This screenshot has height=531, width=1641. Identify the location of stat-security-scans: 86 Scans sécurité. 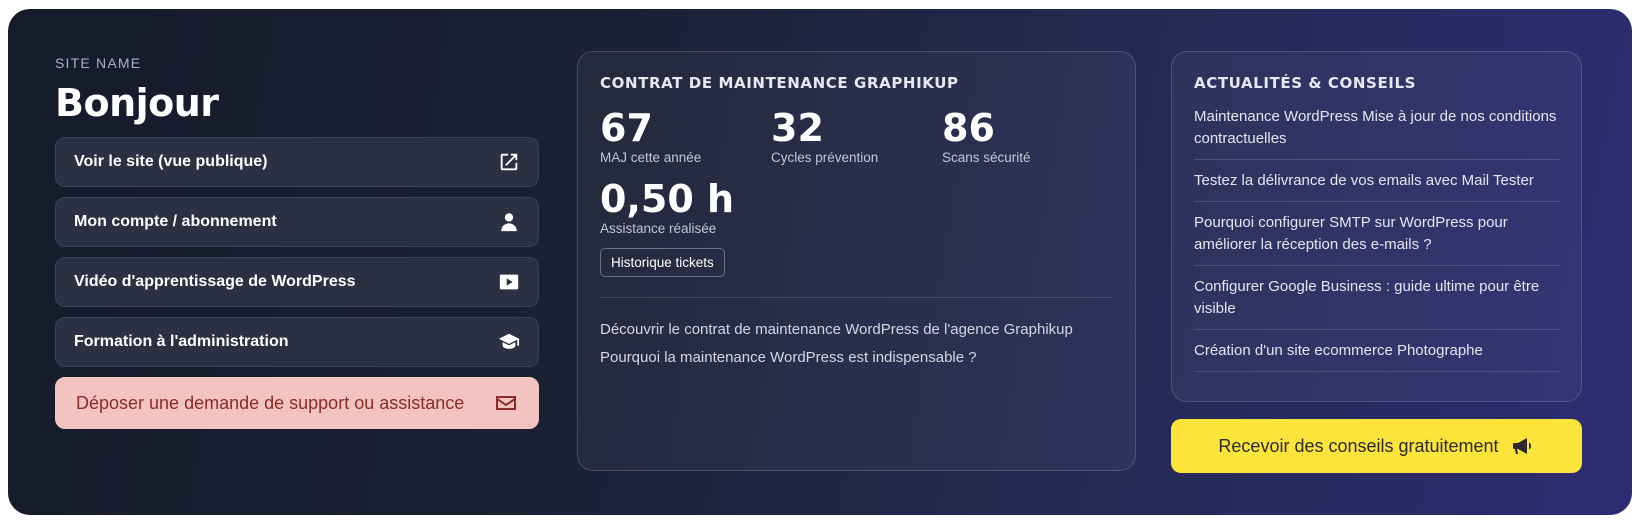
(1027, 135).